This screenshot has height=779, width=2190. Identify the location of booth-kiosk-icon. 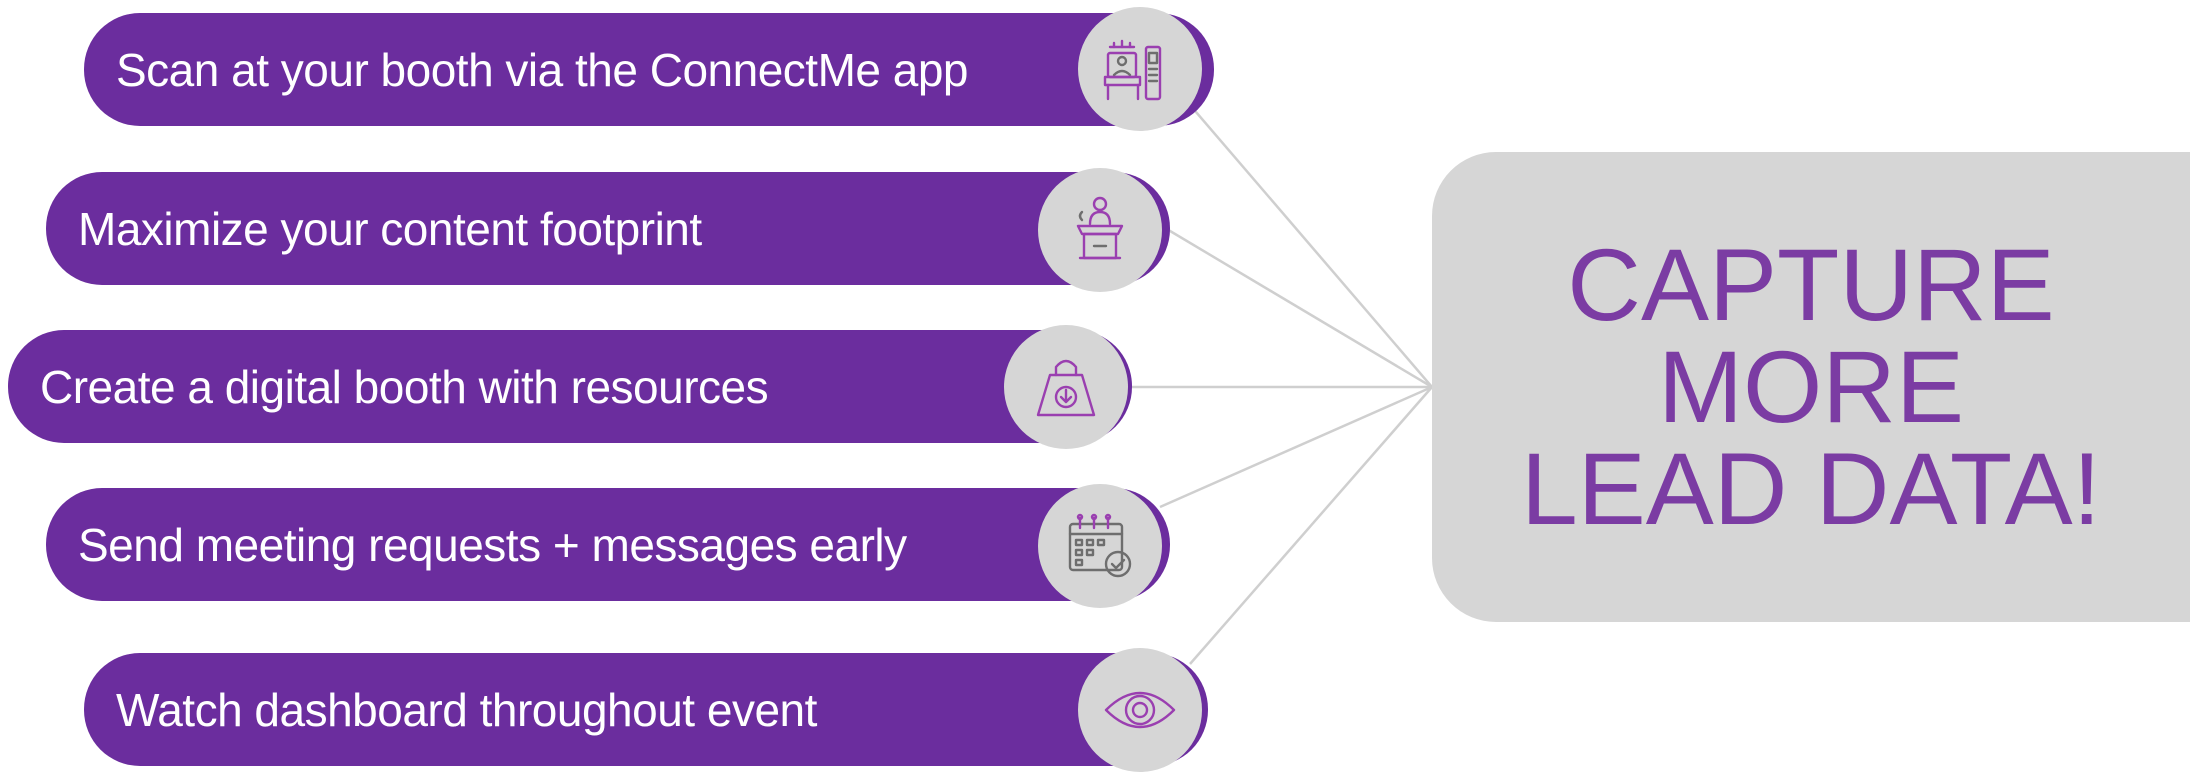
(1132, 70).